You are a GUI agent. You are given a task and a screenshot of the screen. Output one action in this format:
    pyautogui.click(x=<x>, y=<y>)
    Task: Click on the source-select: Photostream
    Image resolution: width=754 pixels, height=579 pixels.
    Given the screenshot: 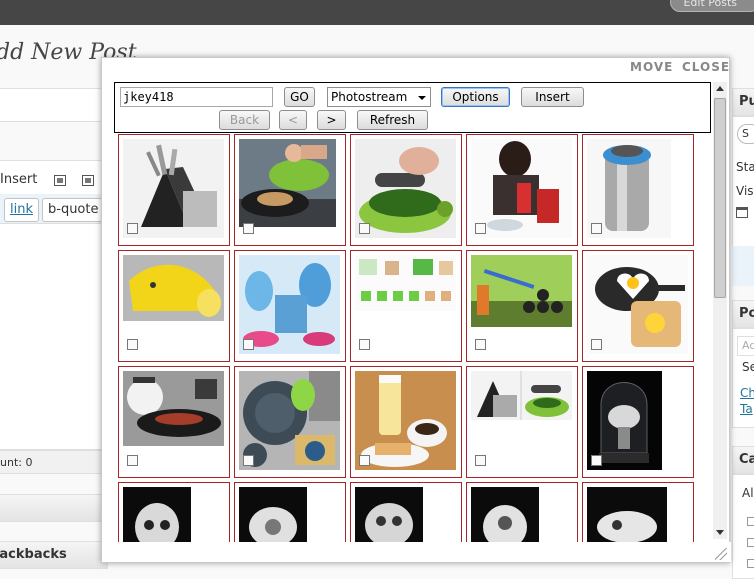 What is the action you would take?
    pyautogui.click(x=379, y=97)
    